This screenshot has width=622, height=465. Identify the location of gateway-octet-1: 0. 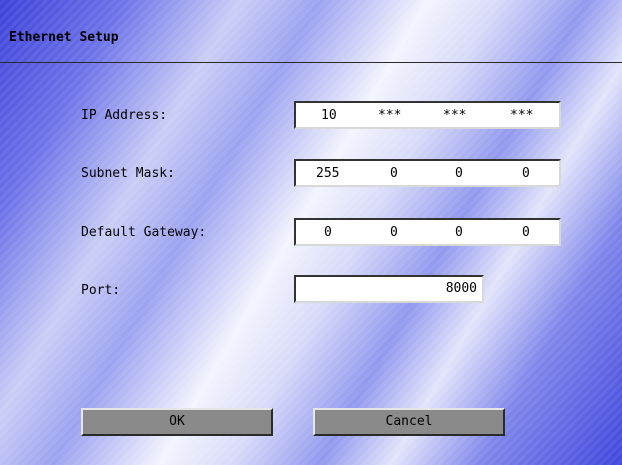
(328, 232).